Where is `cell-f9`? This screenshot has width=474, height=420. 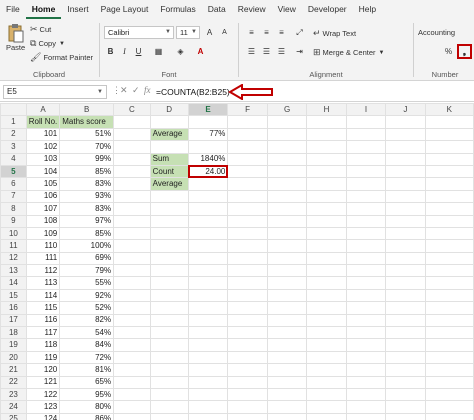
cell-f9 is located at coordinates (247, 221).